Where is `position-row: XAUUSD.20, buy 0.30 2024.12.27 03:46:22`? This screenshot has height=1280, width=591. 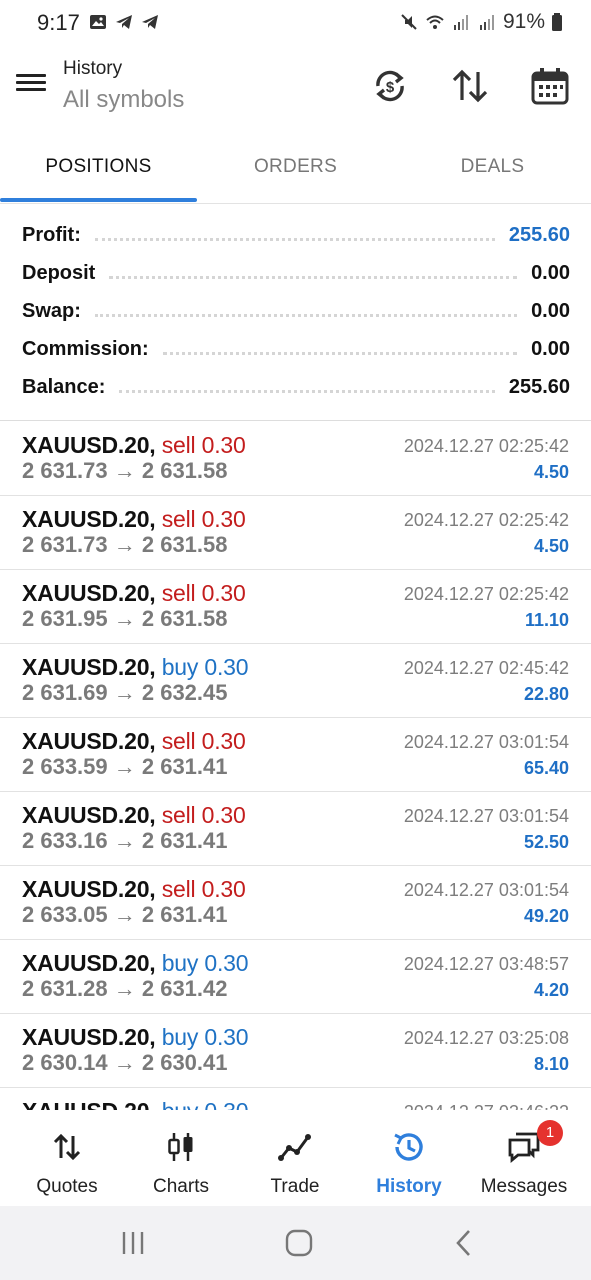 position-row: XAUUSD.20, buy 0.30 2024.12.27 03:46:22 is located at coordinates (295, 1099).